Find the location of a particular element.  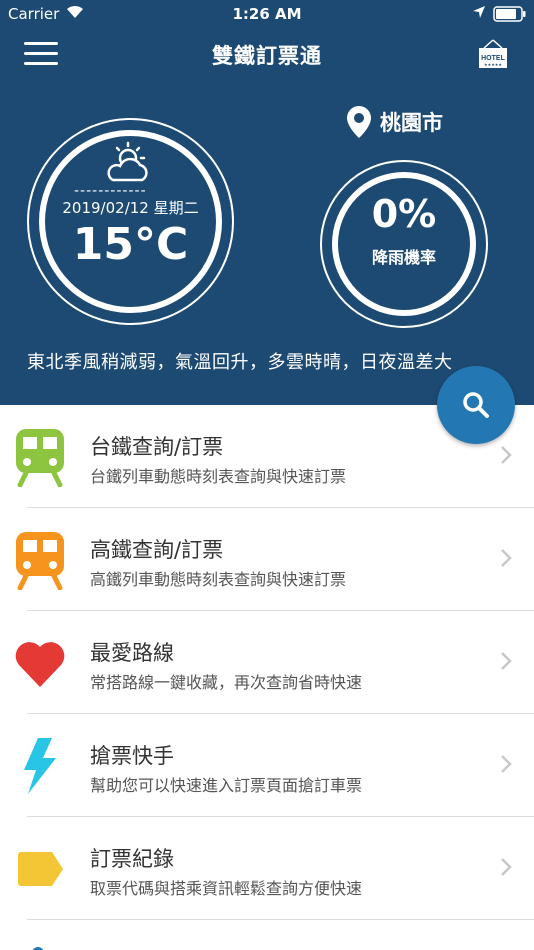

hotel-button: HOTEL ★★★★★ is located at coordinates (493, 55).